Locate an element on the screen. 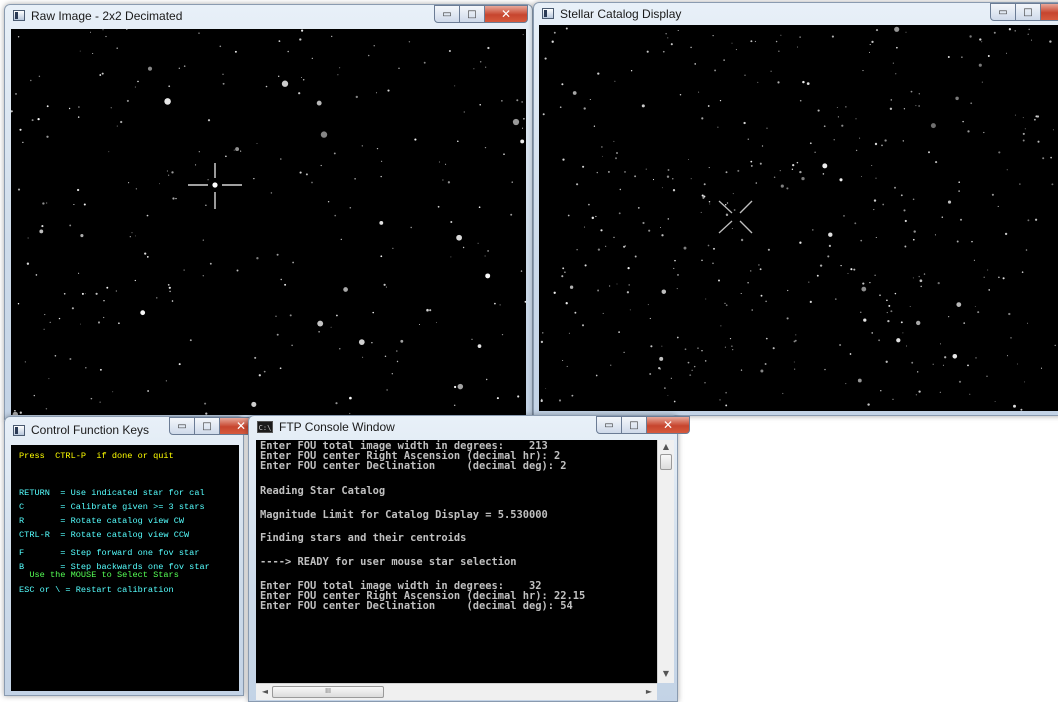 Image resolution: width=1058 pixels, height=702 pixels. console-vertical-scrollbar: ▲ ▼ is located at coordinates (665, 561).